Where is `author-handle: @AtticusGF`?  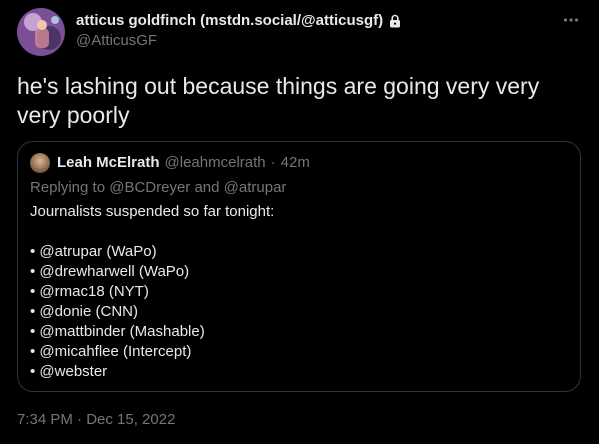
author-handle: @AtticusGF is located at coordinates (317, 41).